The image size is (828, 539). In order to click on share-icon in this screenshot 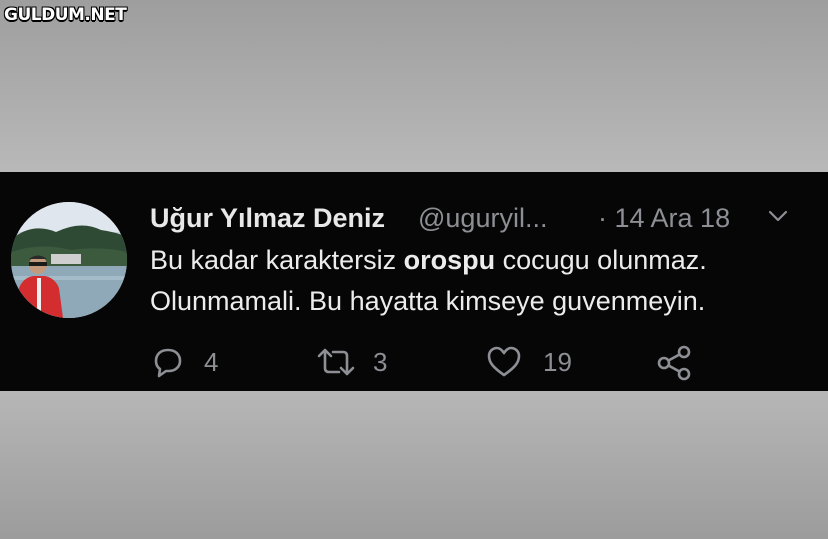, I will do `click(674, 363)`.